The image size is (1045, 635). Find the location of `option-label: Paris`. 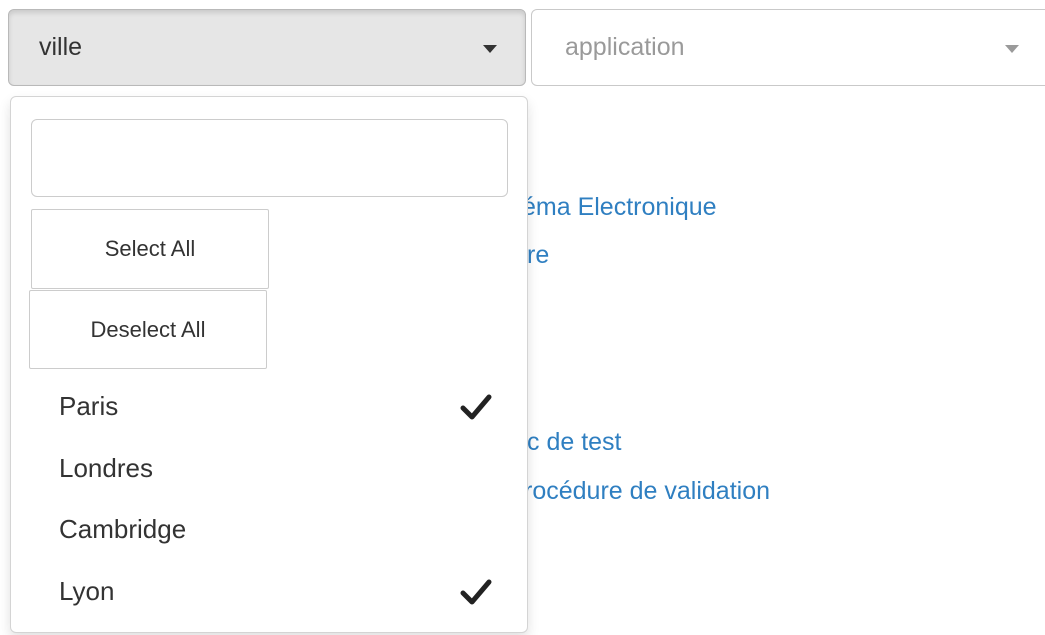

option-label: Paris is located at coordinates (89, 406).